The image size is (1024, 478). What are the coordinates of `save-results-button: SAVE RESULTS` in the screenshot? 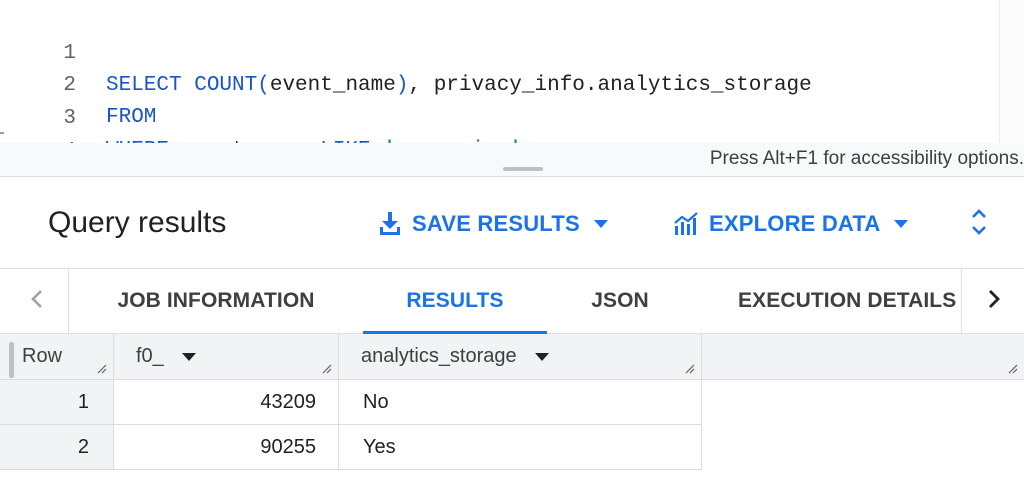 It's located at (493, 224).